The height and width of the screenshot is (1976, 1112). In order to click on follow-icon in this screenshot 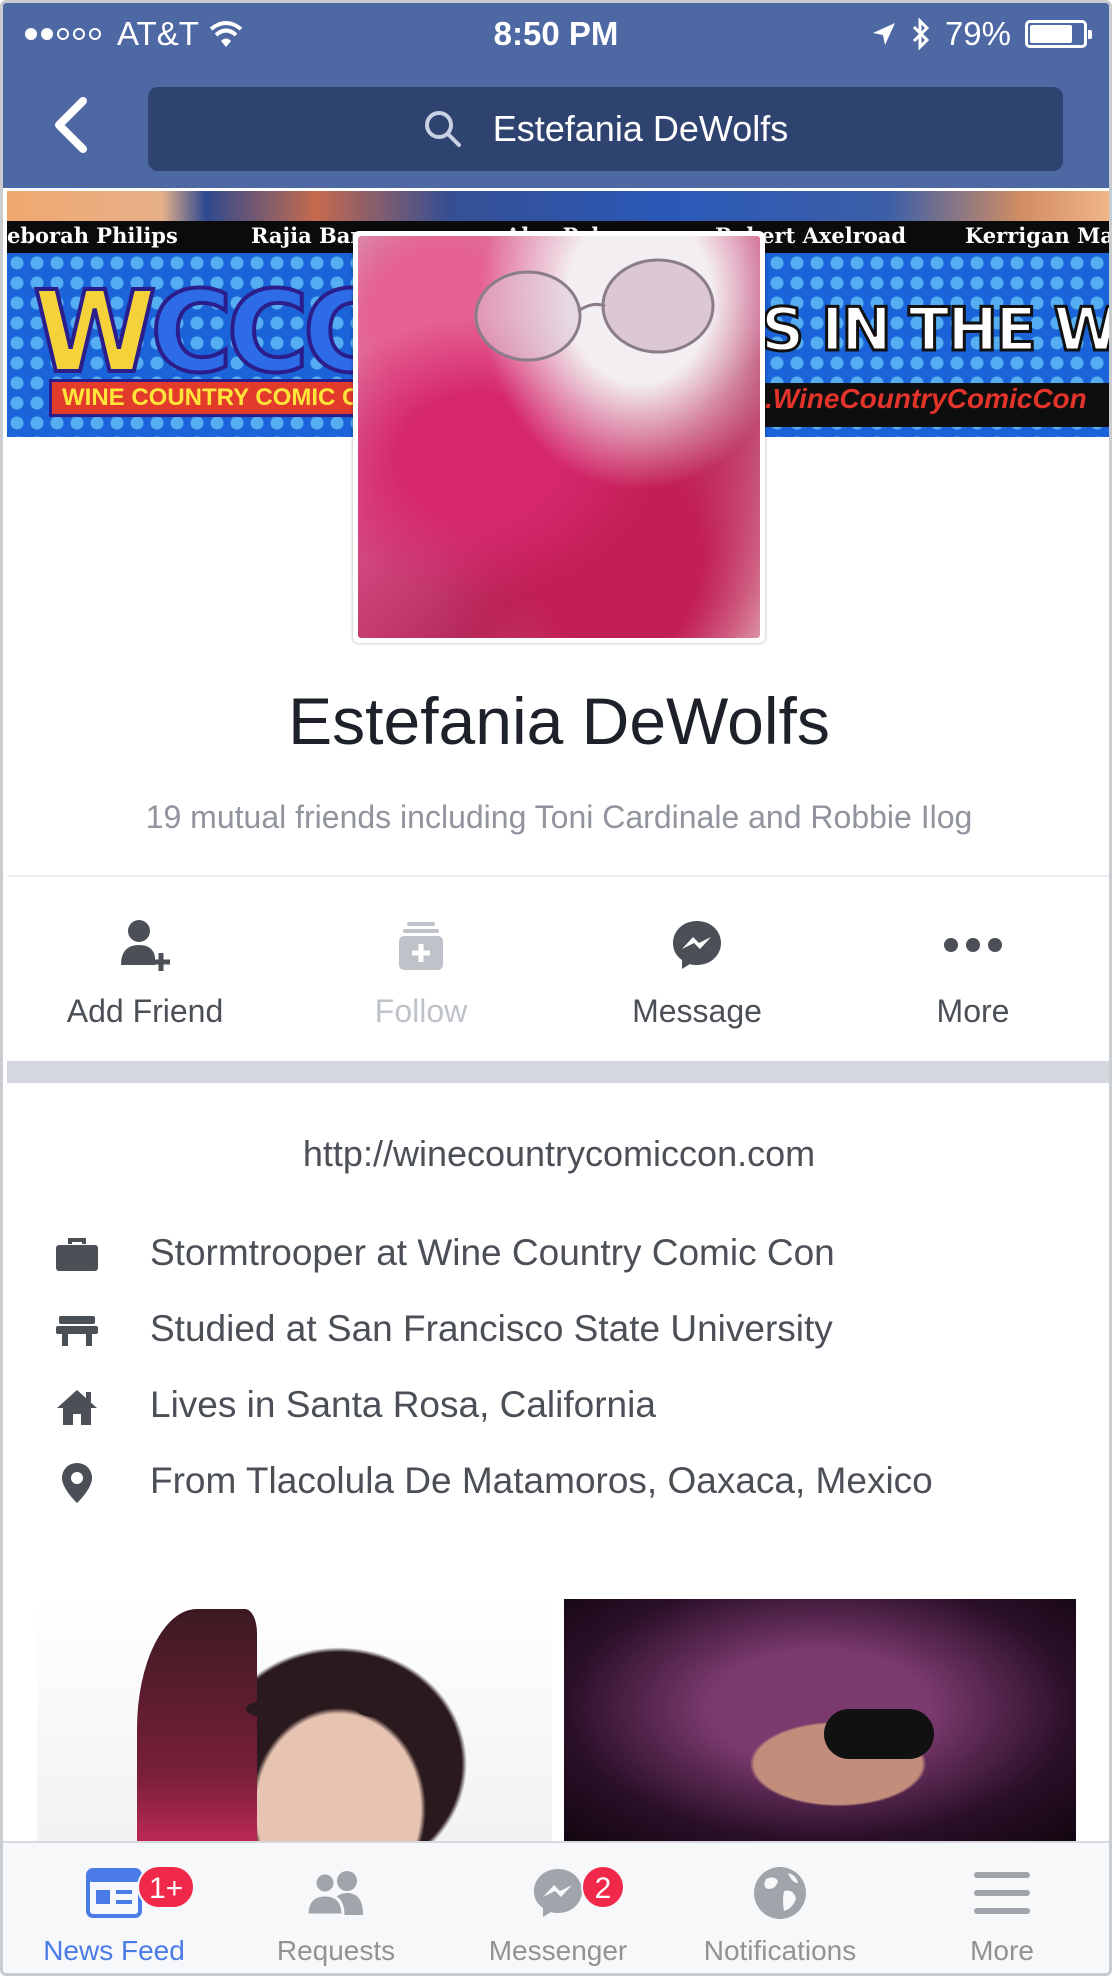, I will do `click(421, 946)`.